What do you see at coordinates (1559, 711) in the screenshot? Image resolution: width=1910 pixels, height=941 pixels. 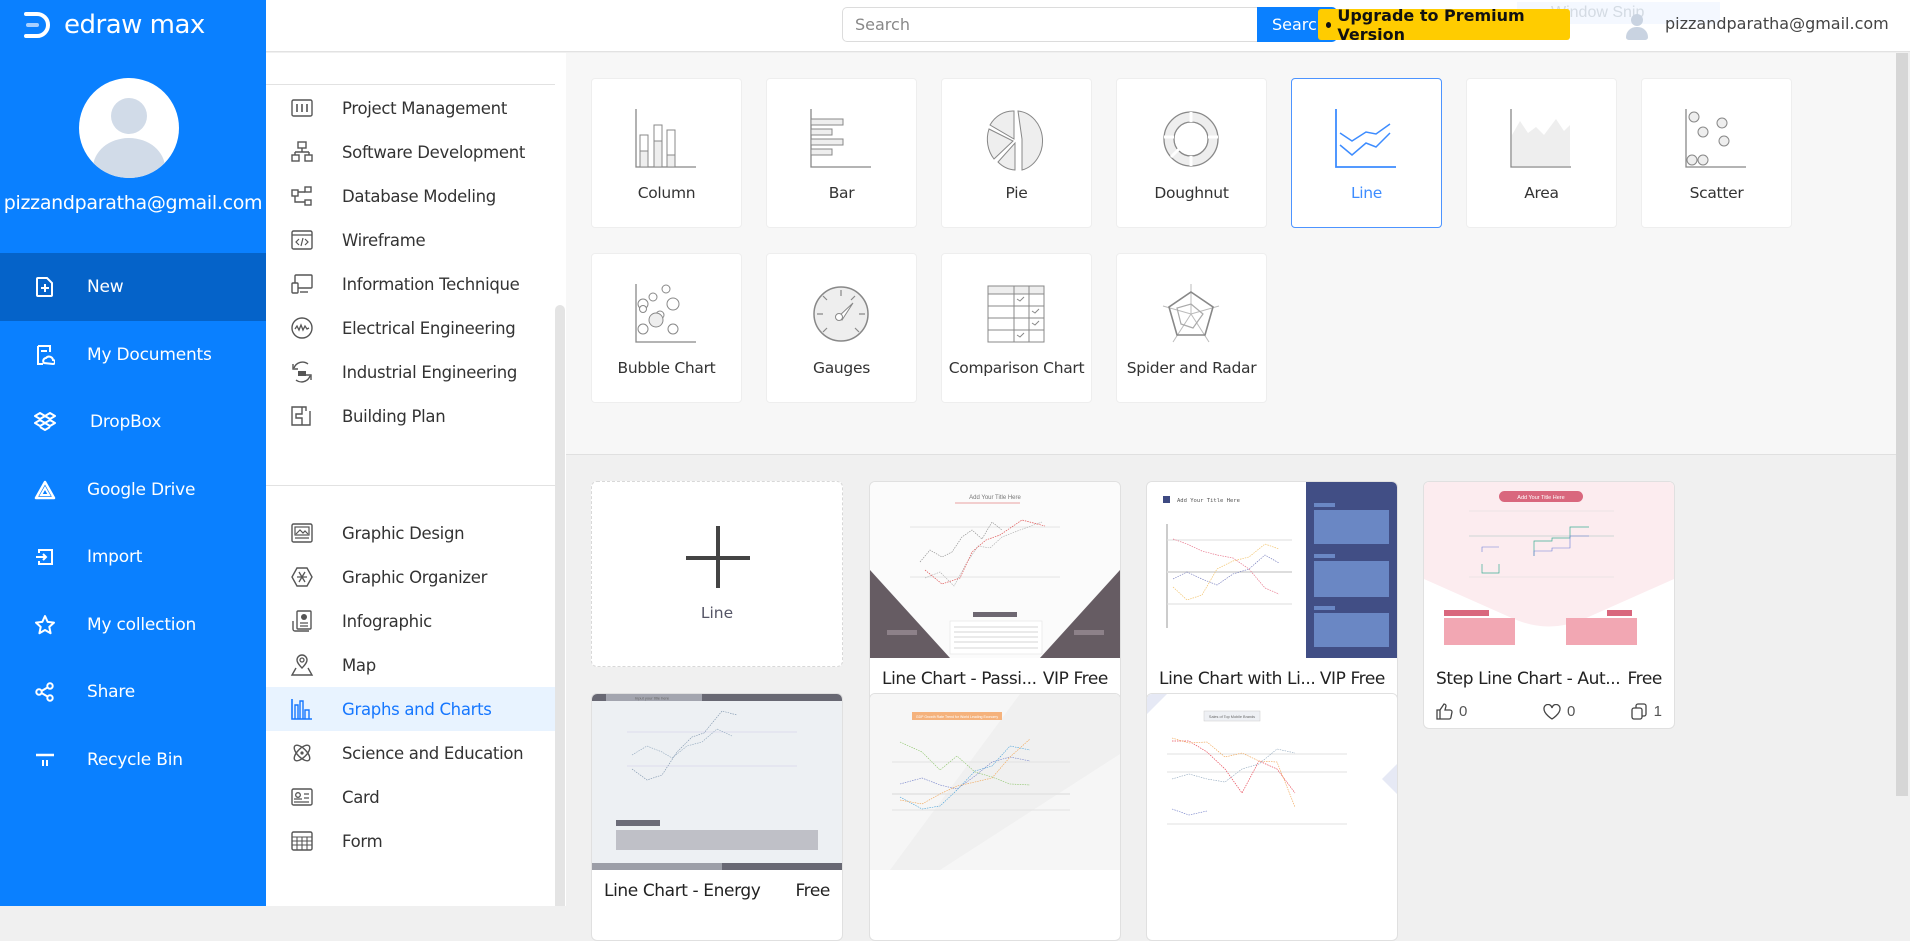 I see `favorite-button: 0` at bounding box center [1559, 711].